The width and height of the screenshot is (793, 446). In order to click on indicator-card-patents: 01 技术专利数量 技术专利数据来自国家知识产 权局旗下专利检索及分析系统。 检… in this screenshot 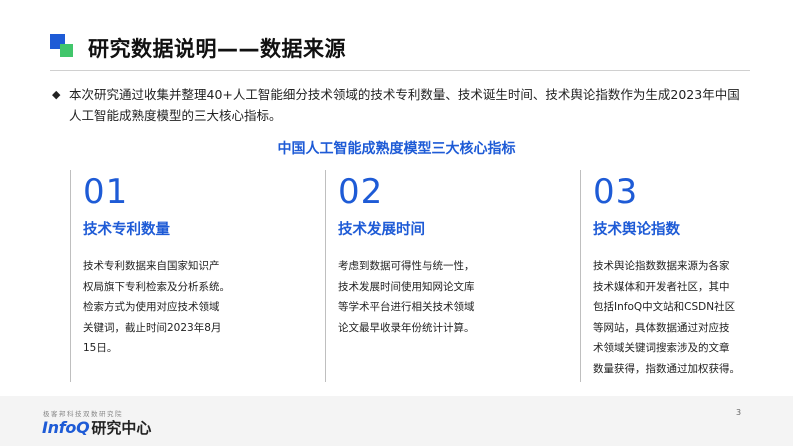, I will do `click(170, 276)`.